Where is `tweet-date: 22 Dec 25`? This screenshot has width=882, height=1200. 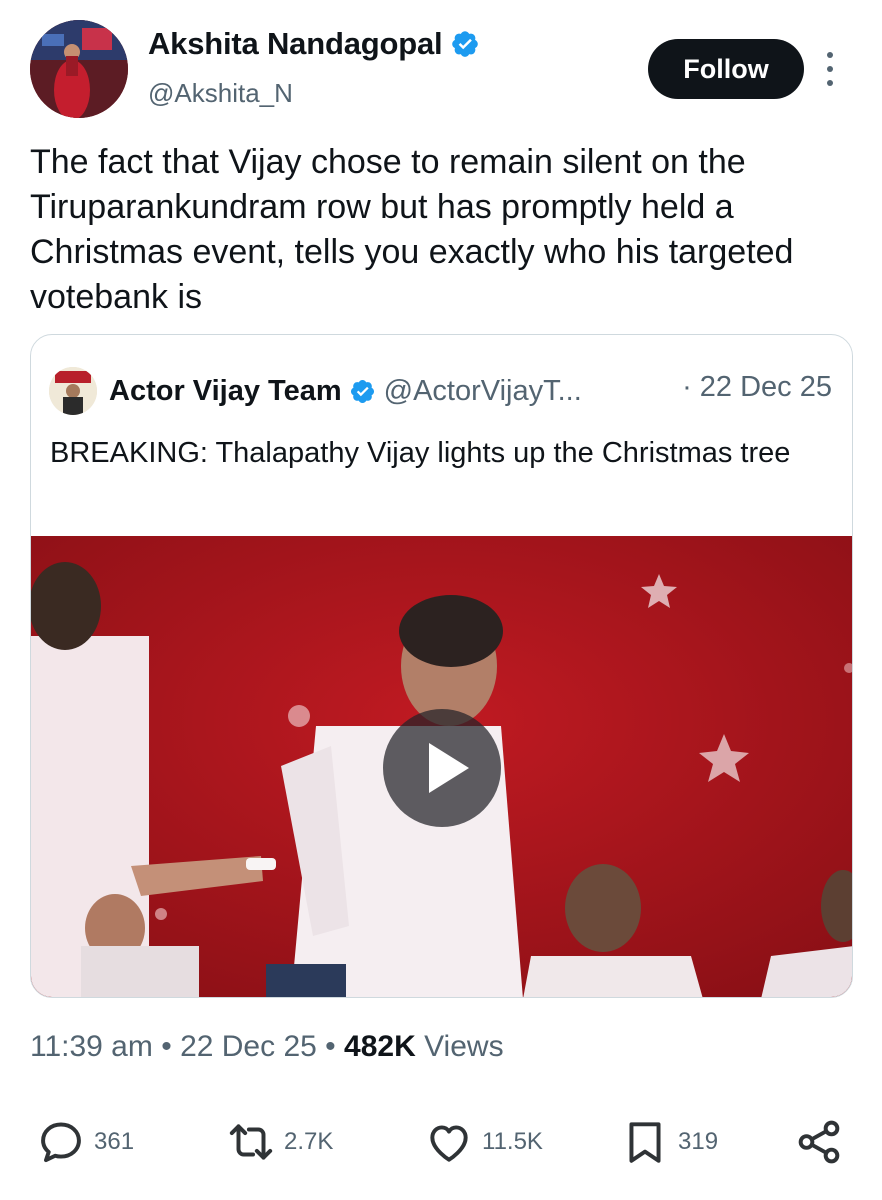
tweet-date: 22 Dec 25 is located at coordinates (248, 1046).